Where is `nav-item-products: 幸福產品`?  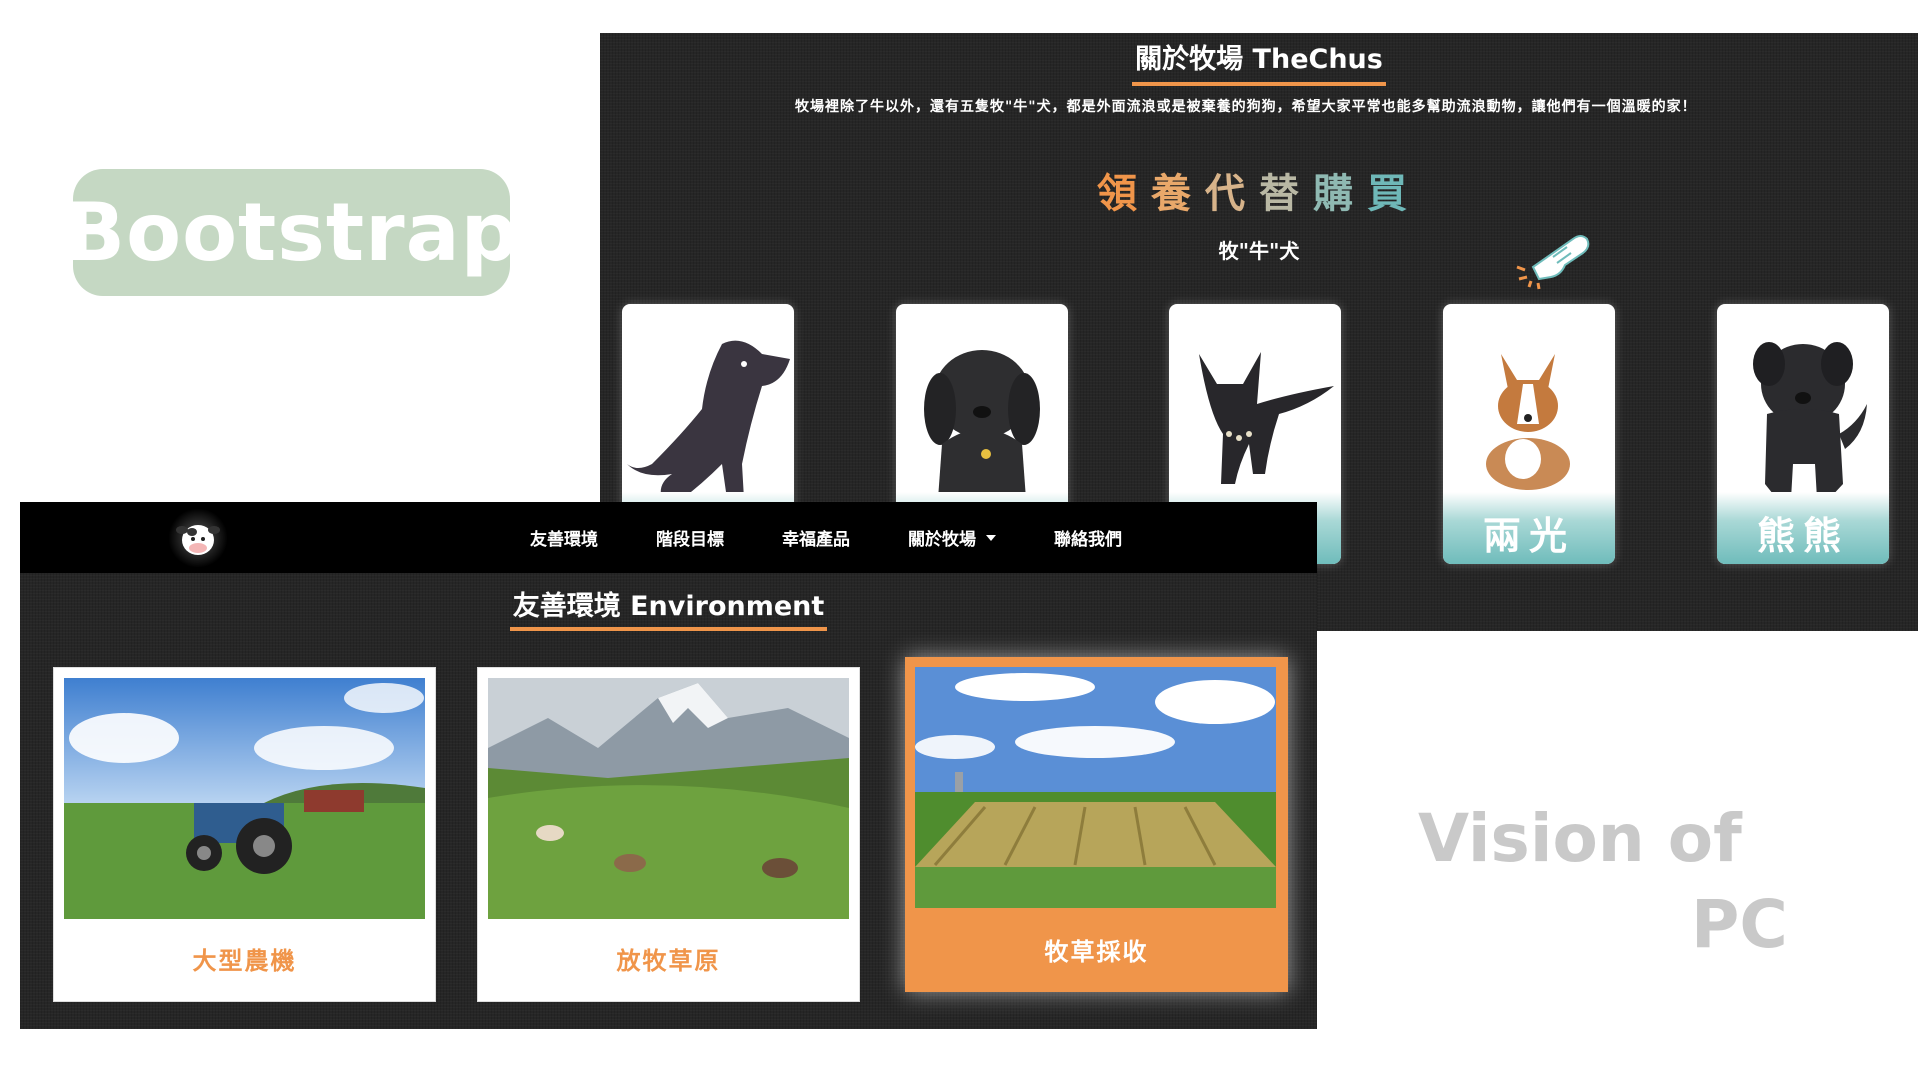
nav-item-products: 幸福產品 is located at coordinates (816, 537).